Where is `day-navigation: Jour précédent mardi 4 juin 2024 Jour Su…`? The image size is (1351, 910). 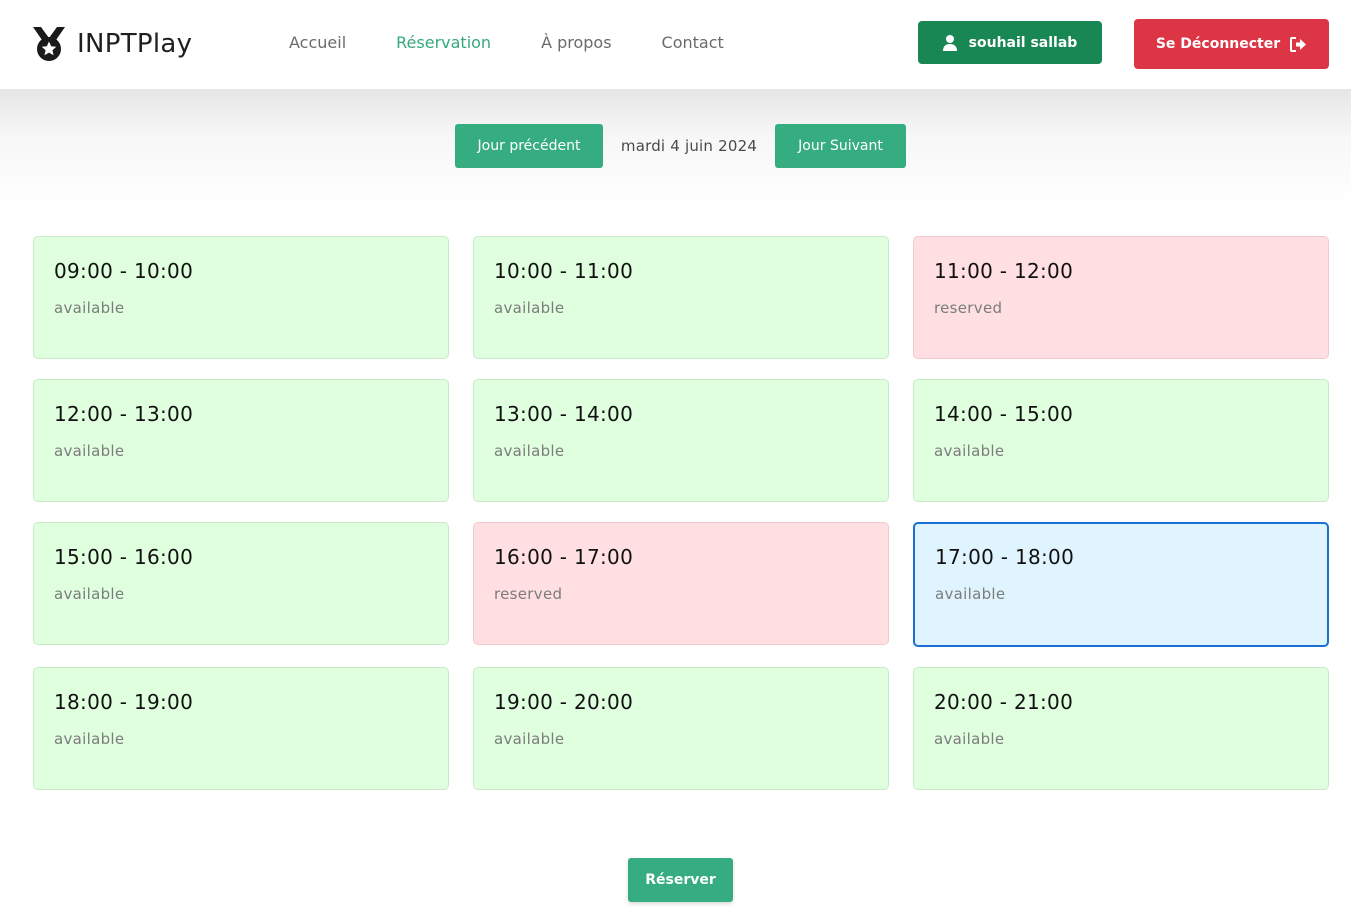
day-navigation: Jour précédent mardi 4 juin 2024 Jour Su… is located at coordinates (675, 146).